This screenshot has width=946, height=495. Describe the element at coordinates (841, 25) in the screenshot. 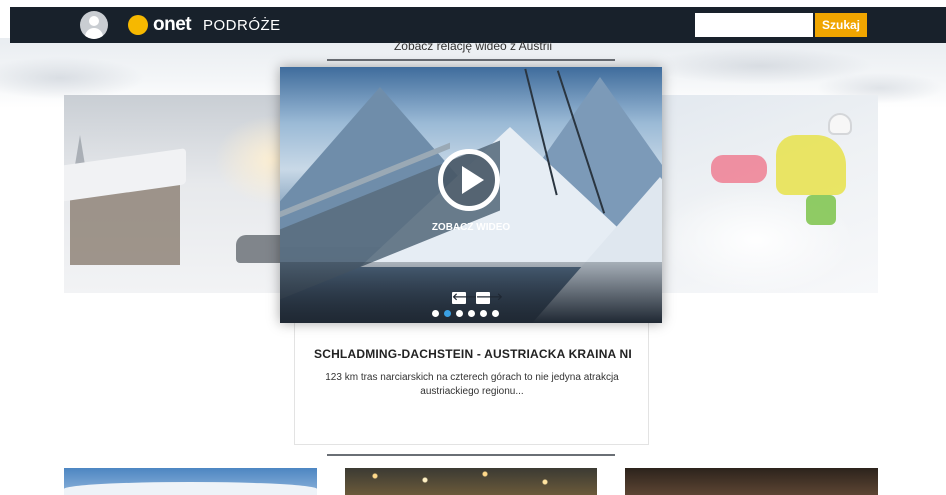

I see `search-button: Szukaj` at that location.